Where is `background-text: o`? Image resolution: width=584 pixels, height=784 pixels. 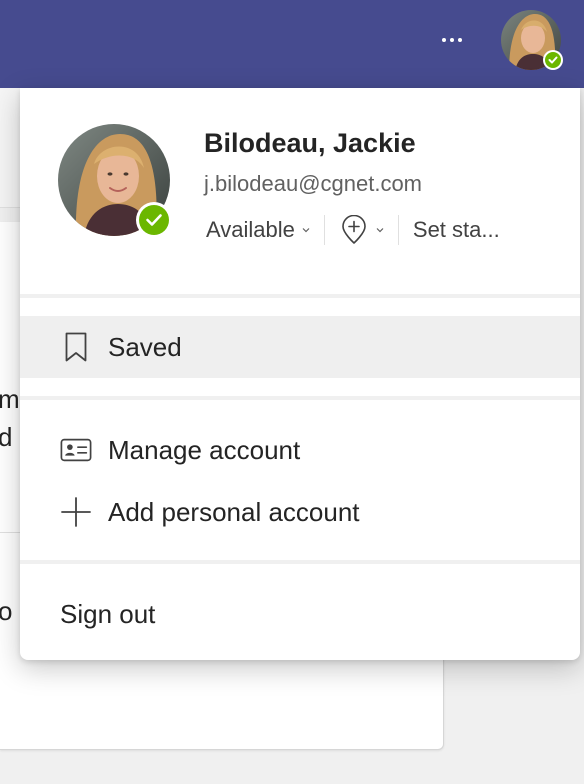 background-text: o is located at coordinates (6, 611).